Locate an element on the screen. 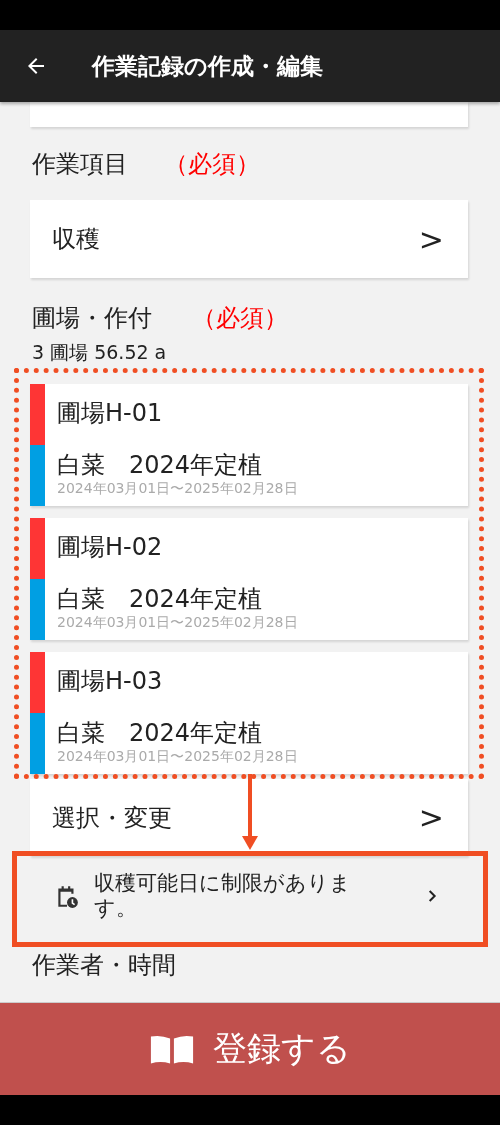 This screenshot has width=500, height=1125. submit-button: 登録する is located at coordinates (250, 1048).